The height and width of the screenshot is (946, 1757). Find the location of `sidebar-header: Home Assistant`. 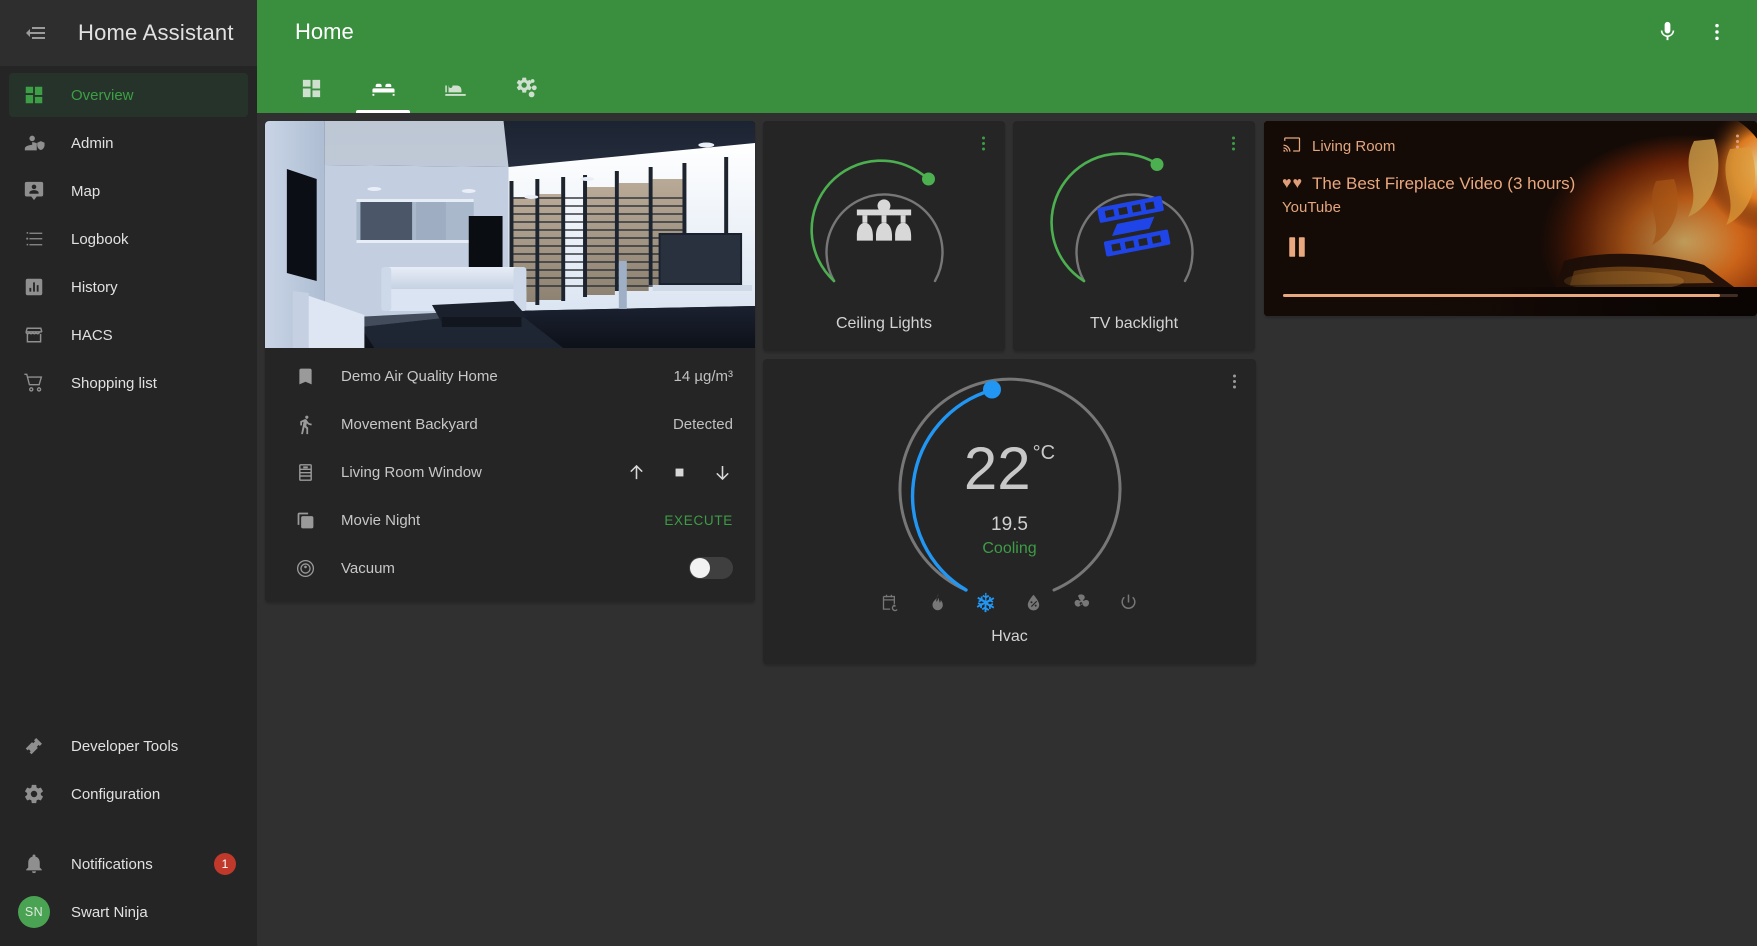

sidebar-header: Home Assistant is located at coordinates (128, 33).